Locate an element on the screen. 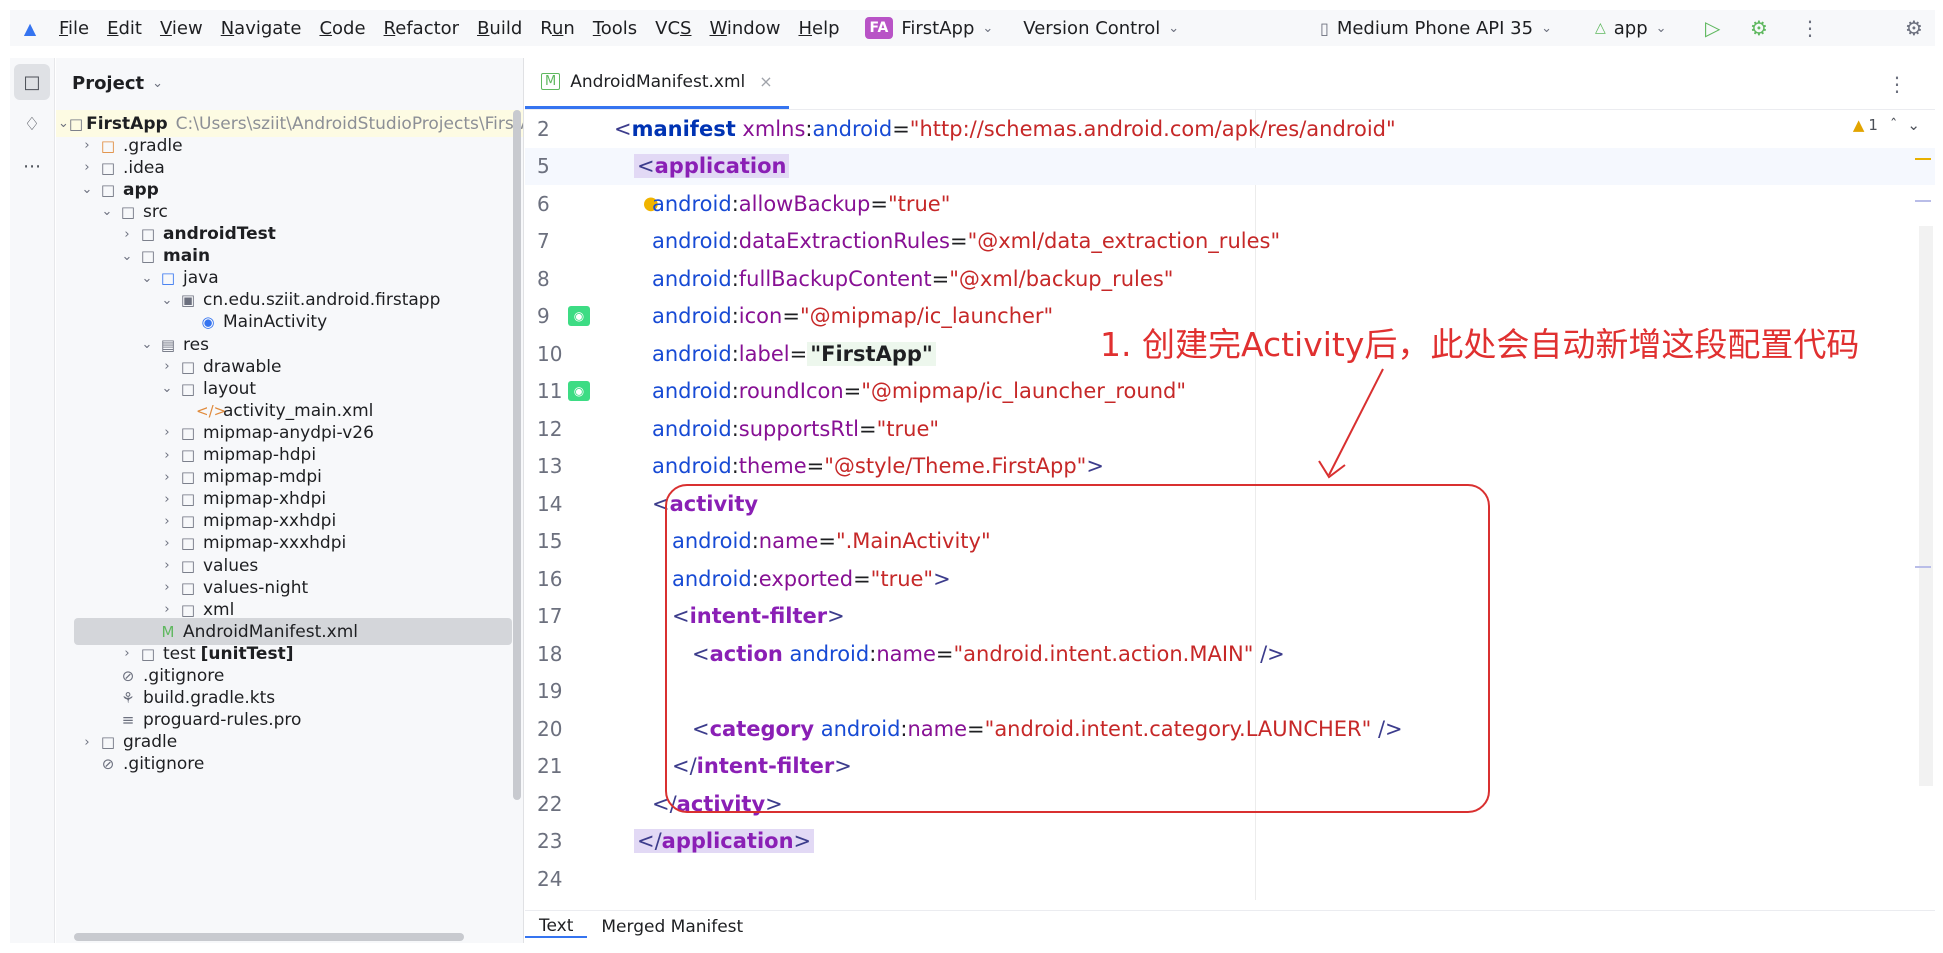  version-control-menu: Version Control ⌄ is located at coordinates (1101, 28).